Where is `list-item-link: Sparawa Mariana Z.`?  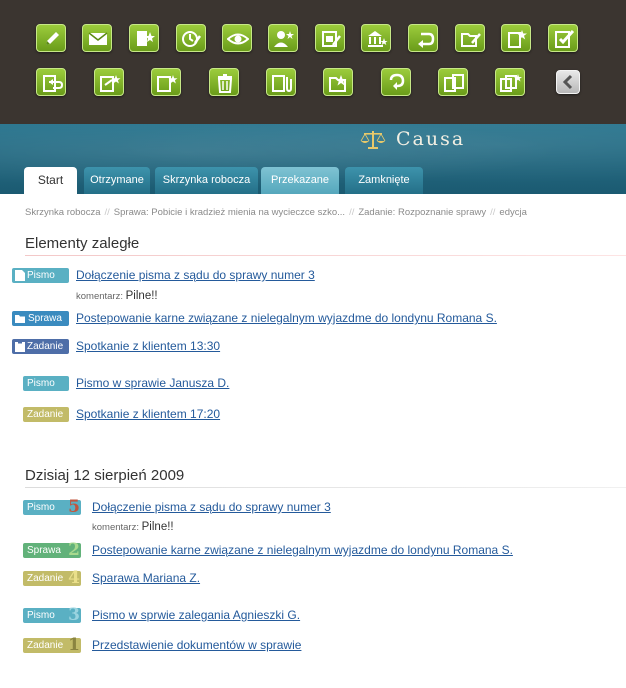
list-item-link: Sparawa Mariana Z. is located at coordinates (146, 578).